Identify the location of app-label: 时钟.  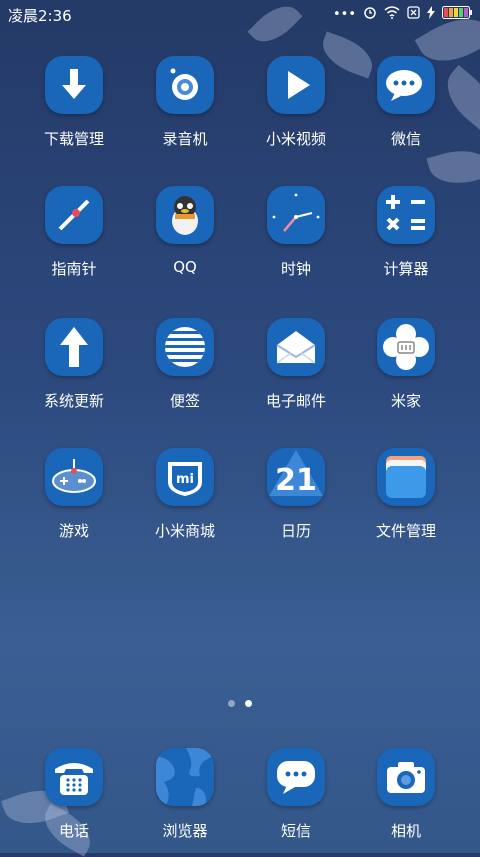
(295, 269).